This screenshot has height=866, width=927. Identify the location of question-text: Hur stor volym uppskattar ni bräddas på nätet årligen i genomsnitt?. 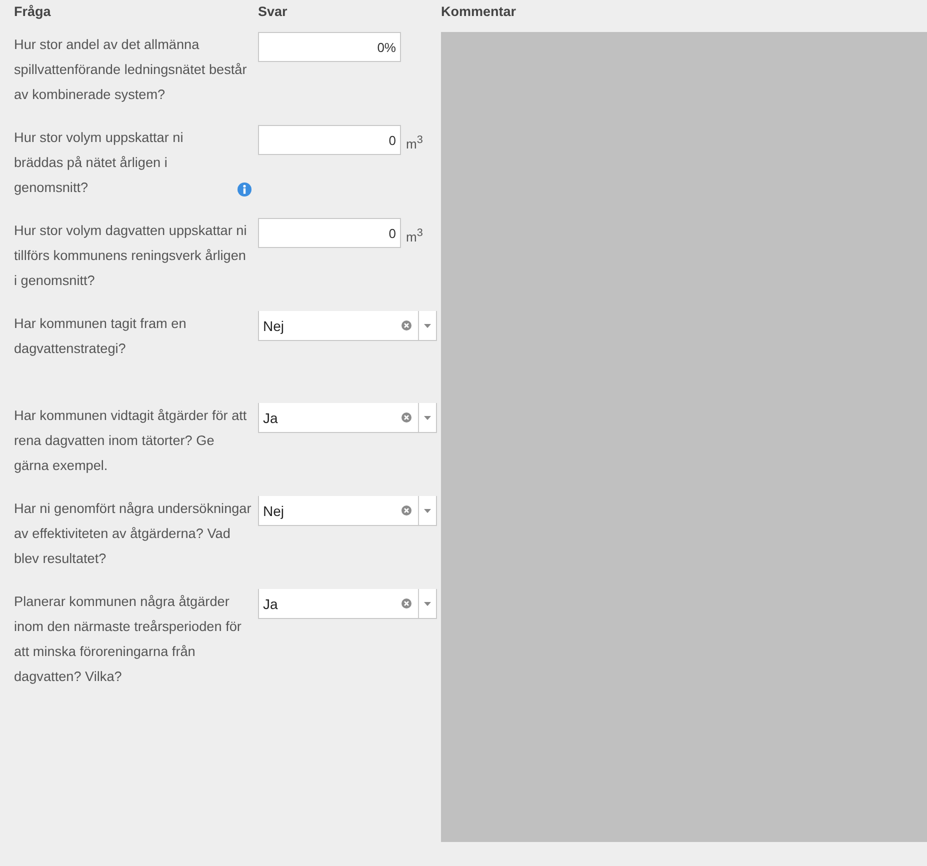
(99, 163).